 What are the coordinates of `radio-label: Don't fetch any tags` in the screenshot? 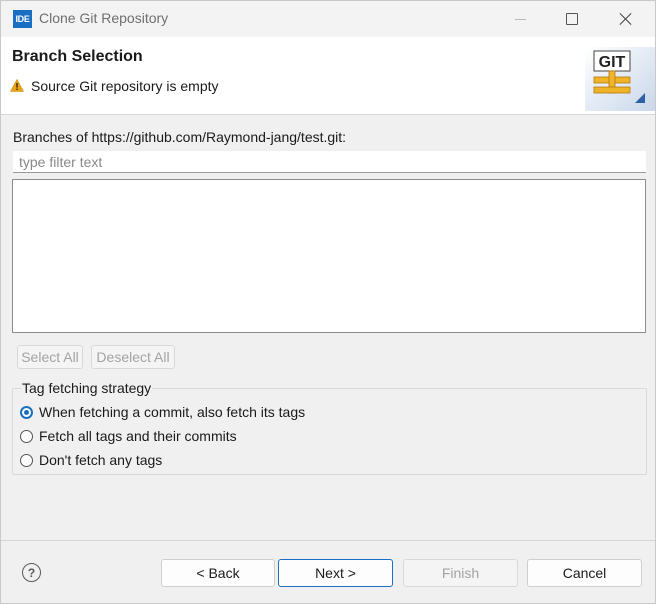 It's located at (101, 460).